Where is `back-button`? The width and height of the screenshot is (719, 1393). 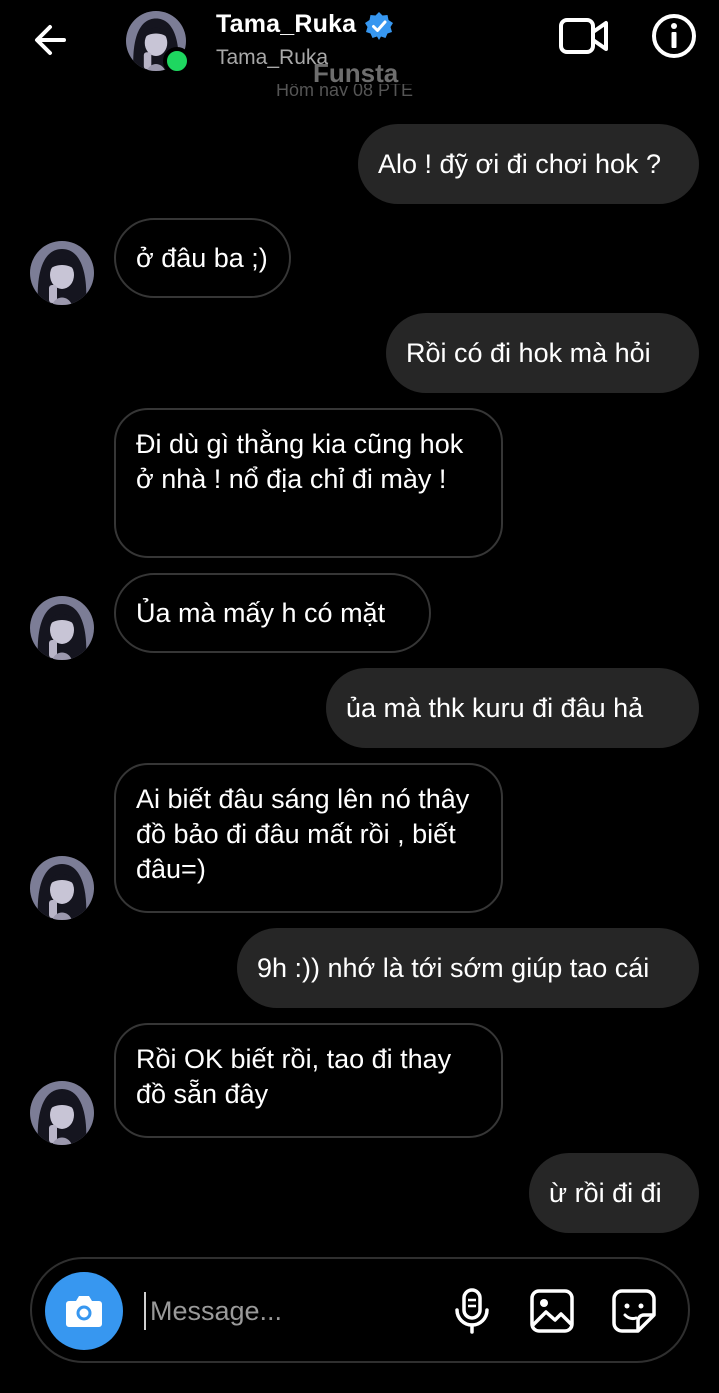 back-button is located at coordinates (50, 40).